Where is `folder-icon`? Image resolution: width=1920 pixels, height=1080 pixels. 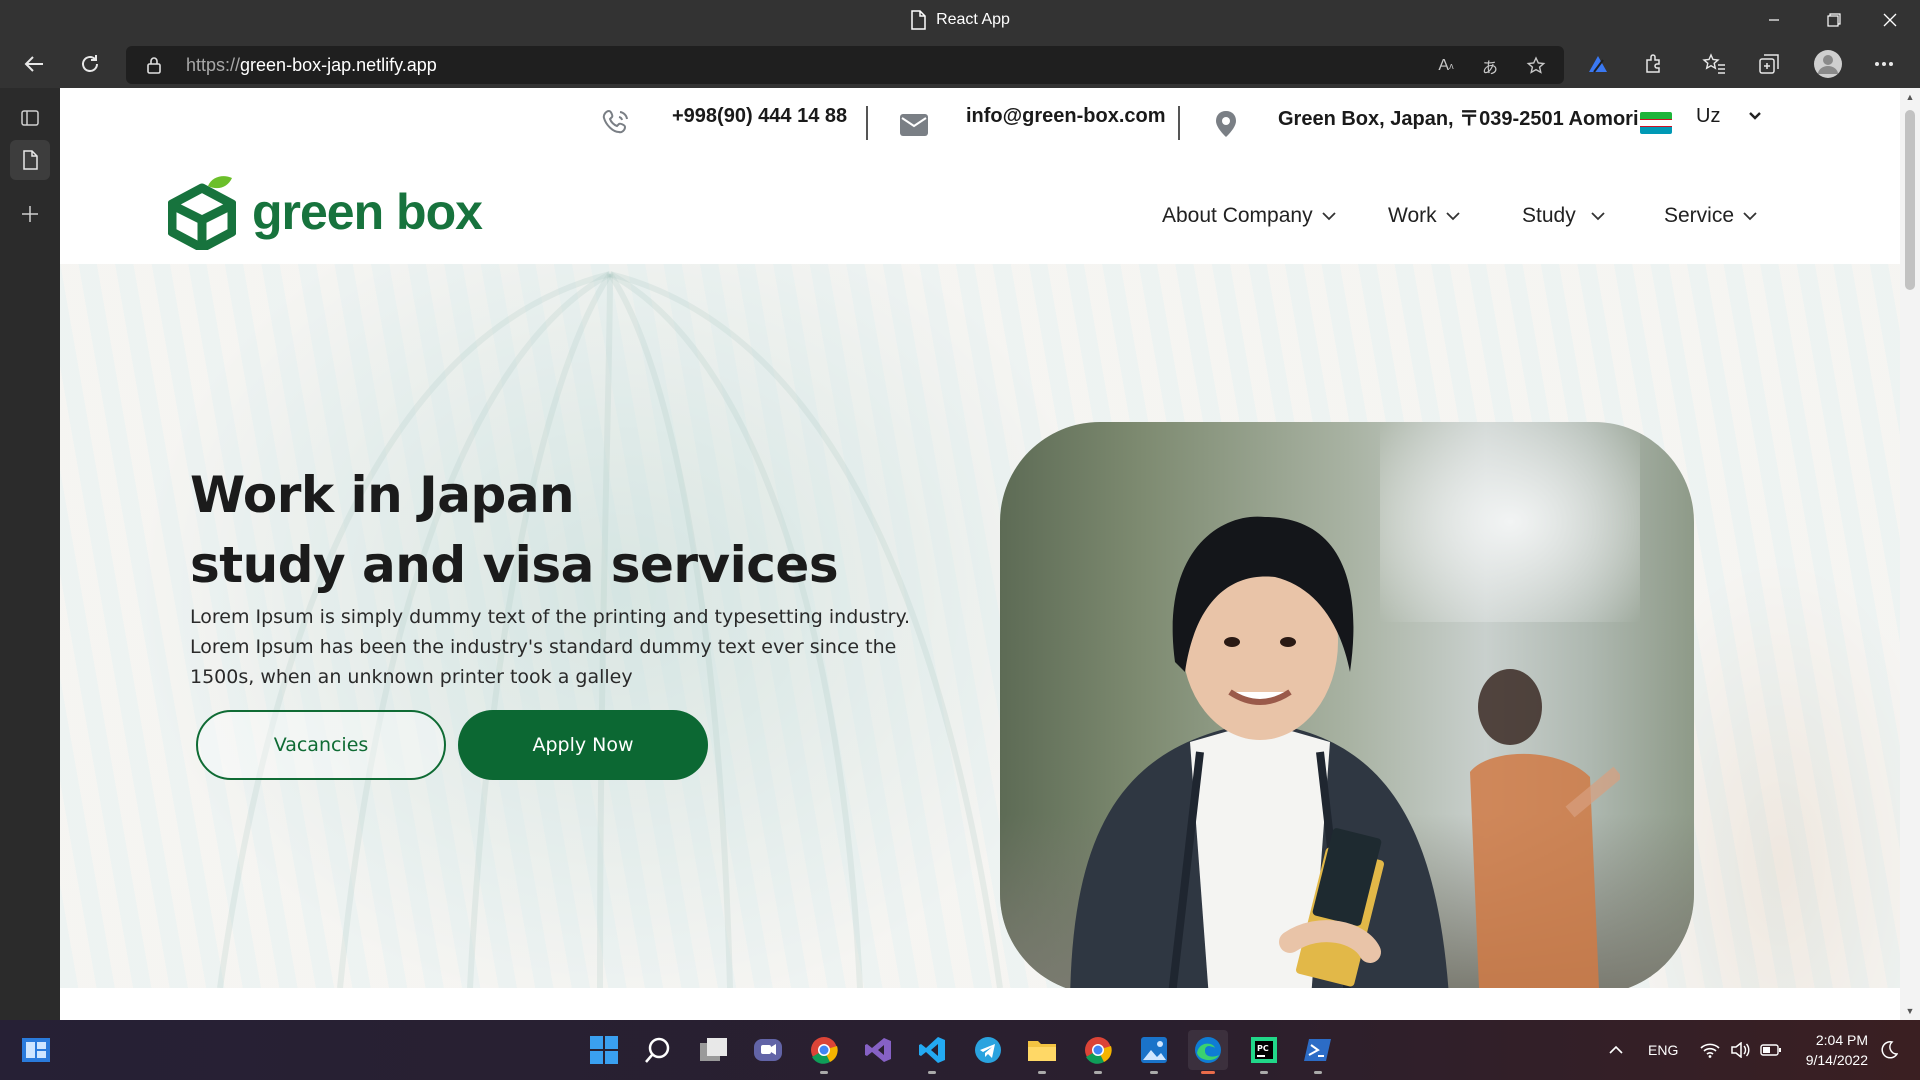 folder-icon is located at coordinates (1042, 1051).